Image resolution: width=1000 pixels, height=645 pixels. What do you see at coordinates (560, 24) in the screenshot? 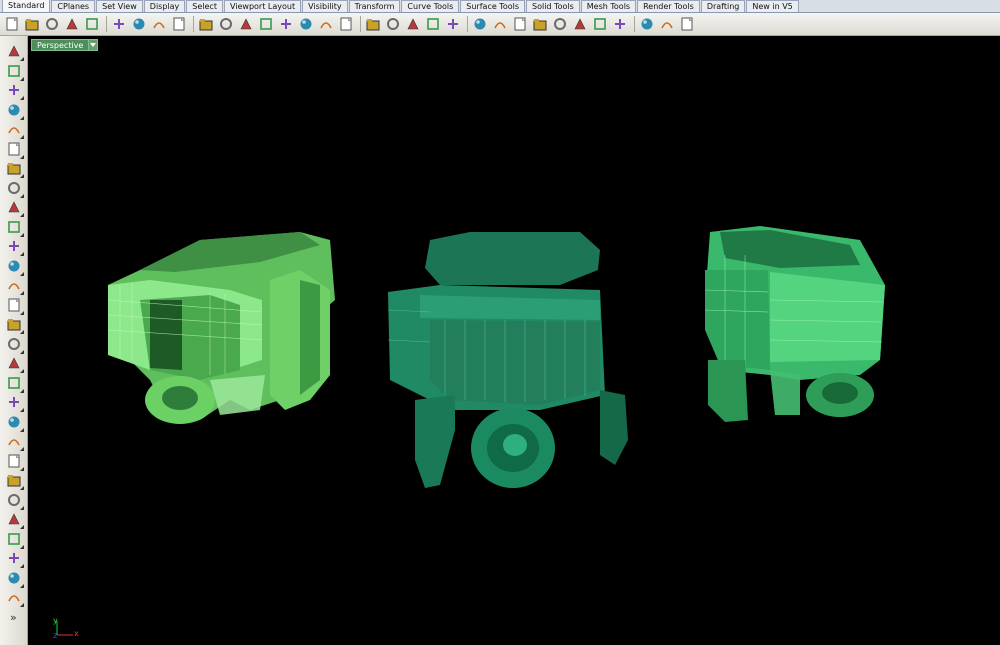
I see `color-wheel-icon` at bounding box center [560, 24].